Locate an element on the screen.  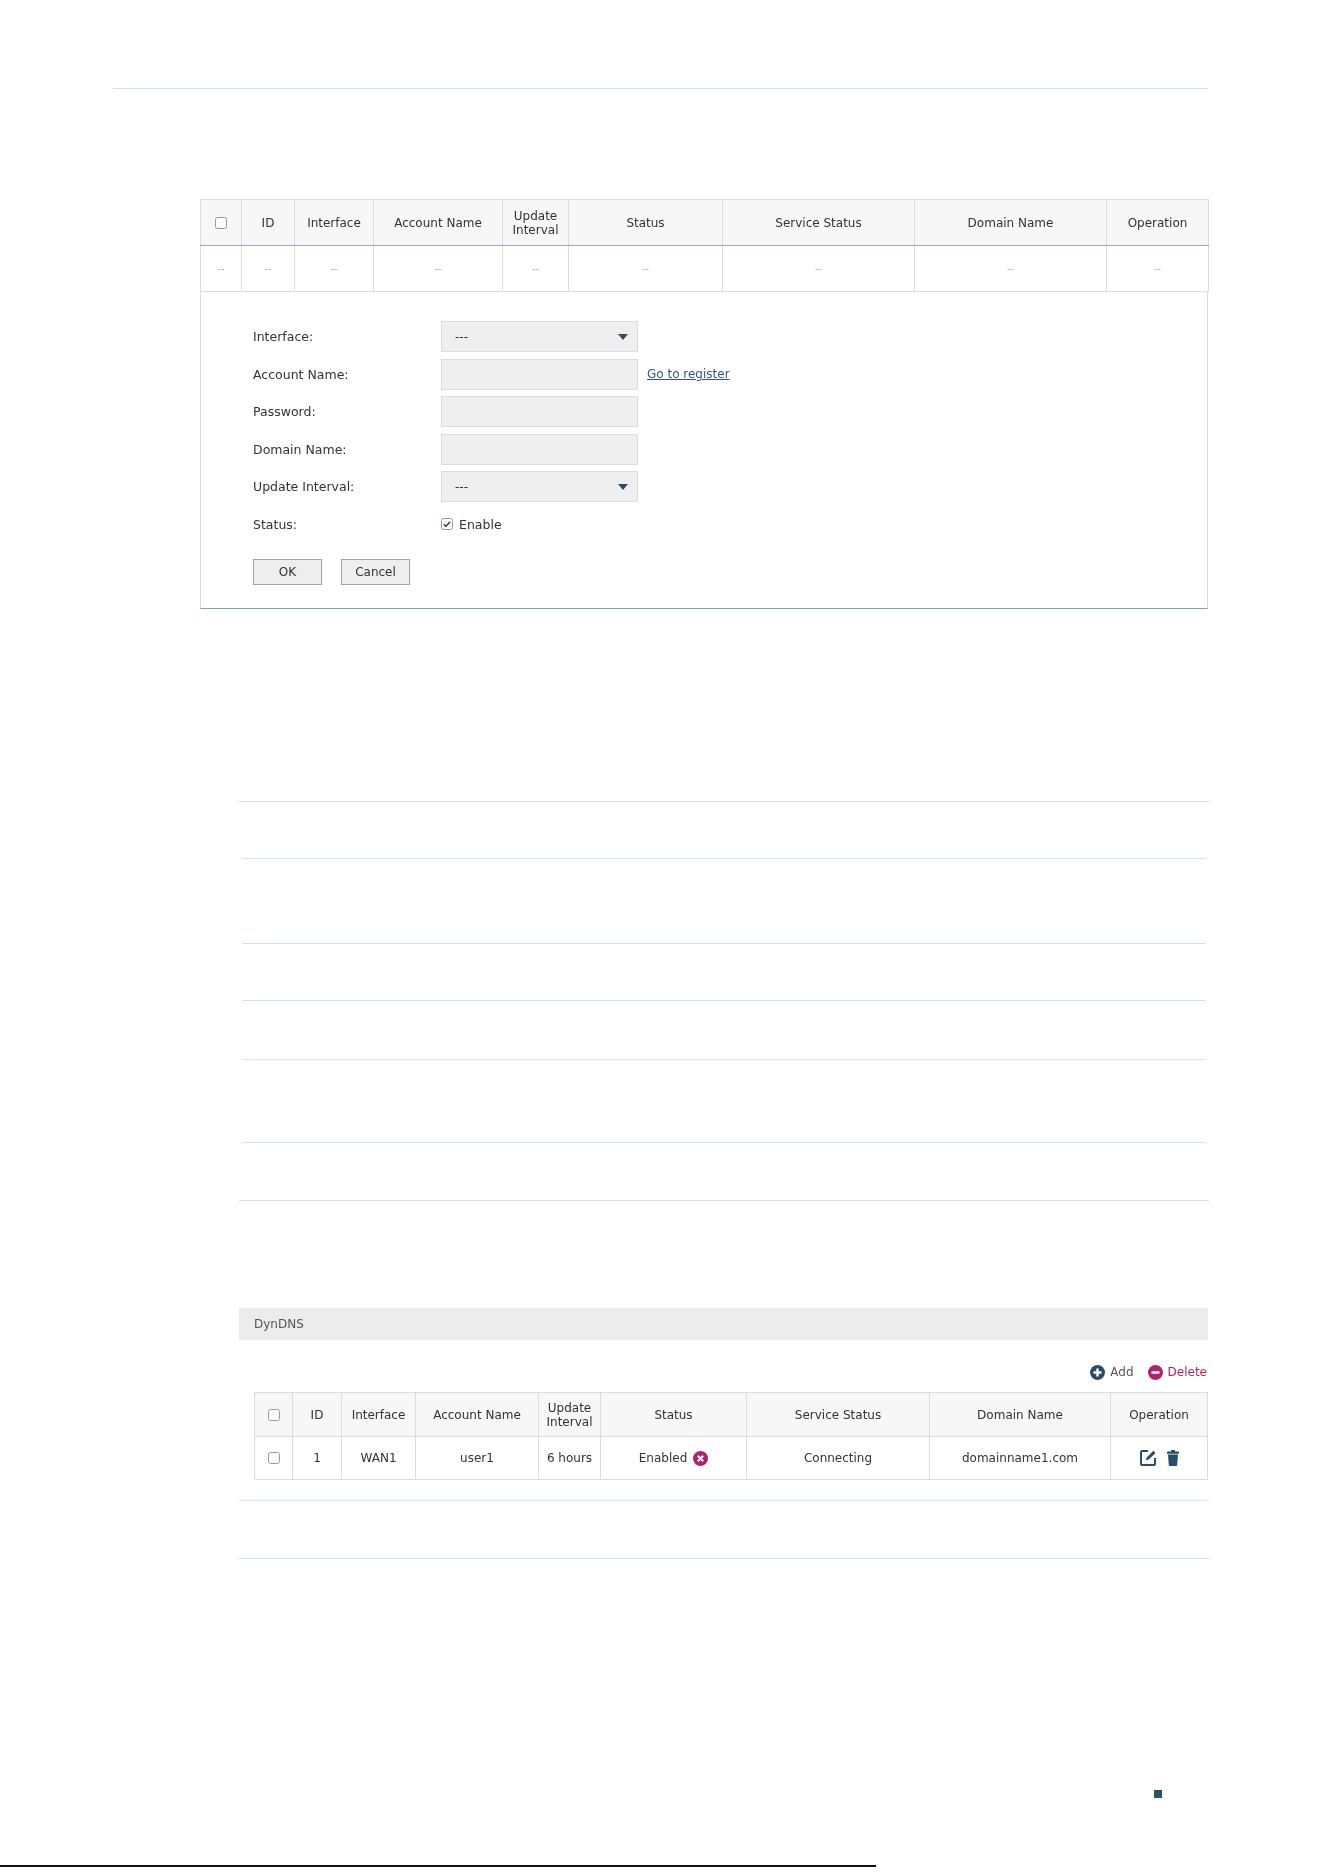
checkbox-label: Enable is located at coordinates (480, 524).